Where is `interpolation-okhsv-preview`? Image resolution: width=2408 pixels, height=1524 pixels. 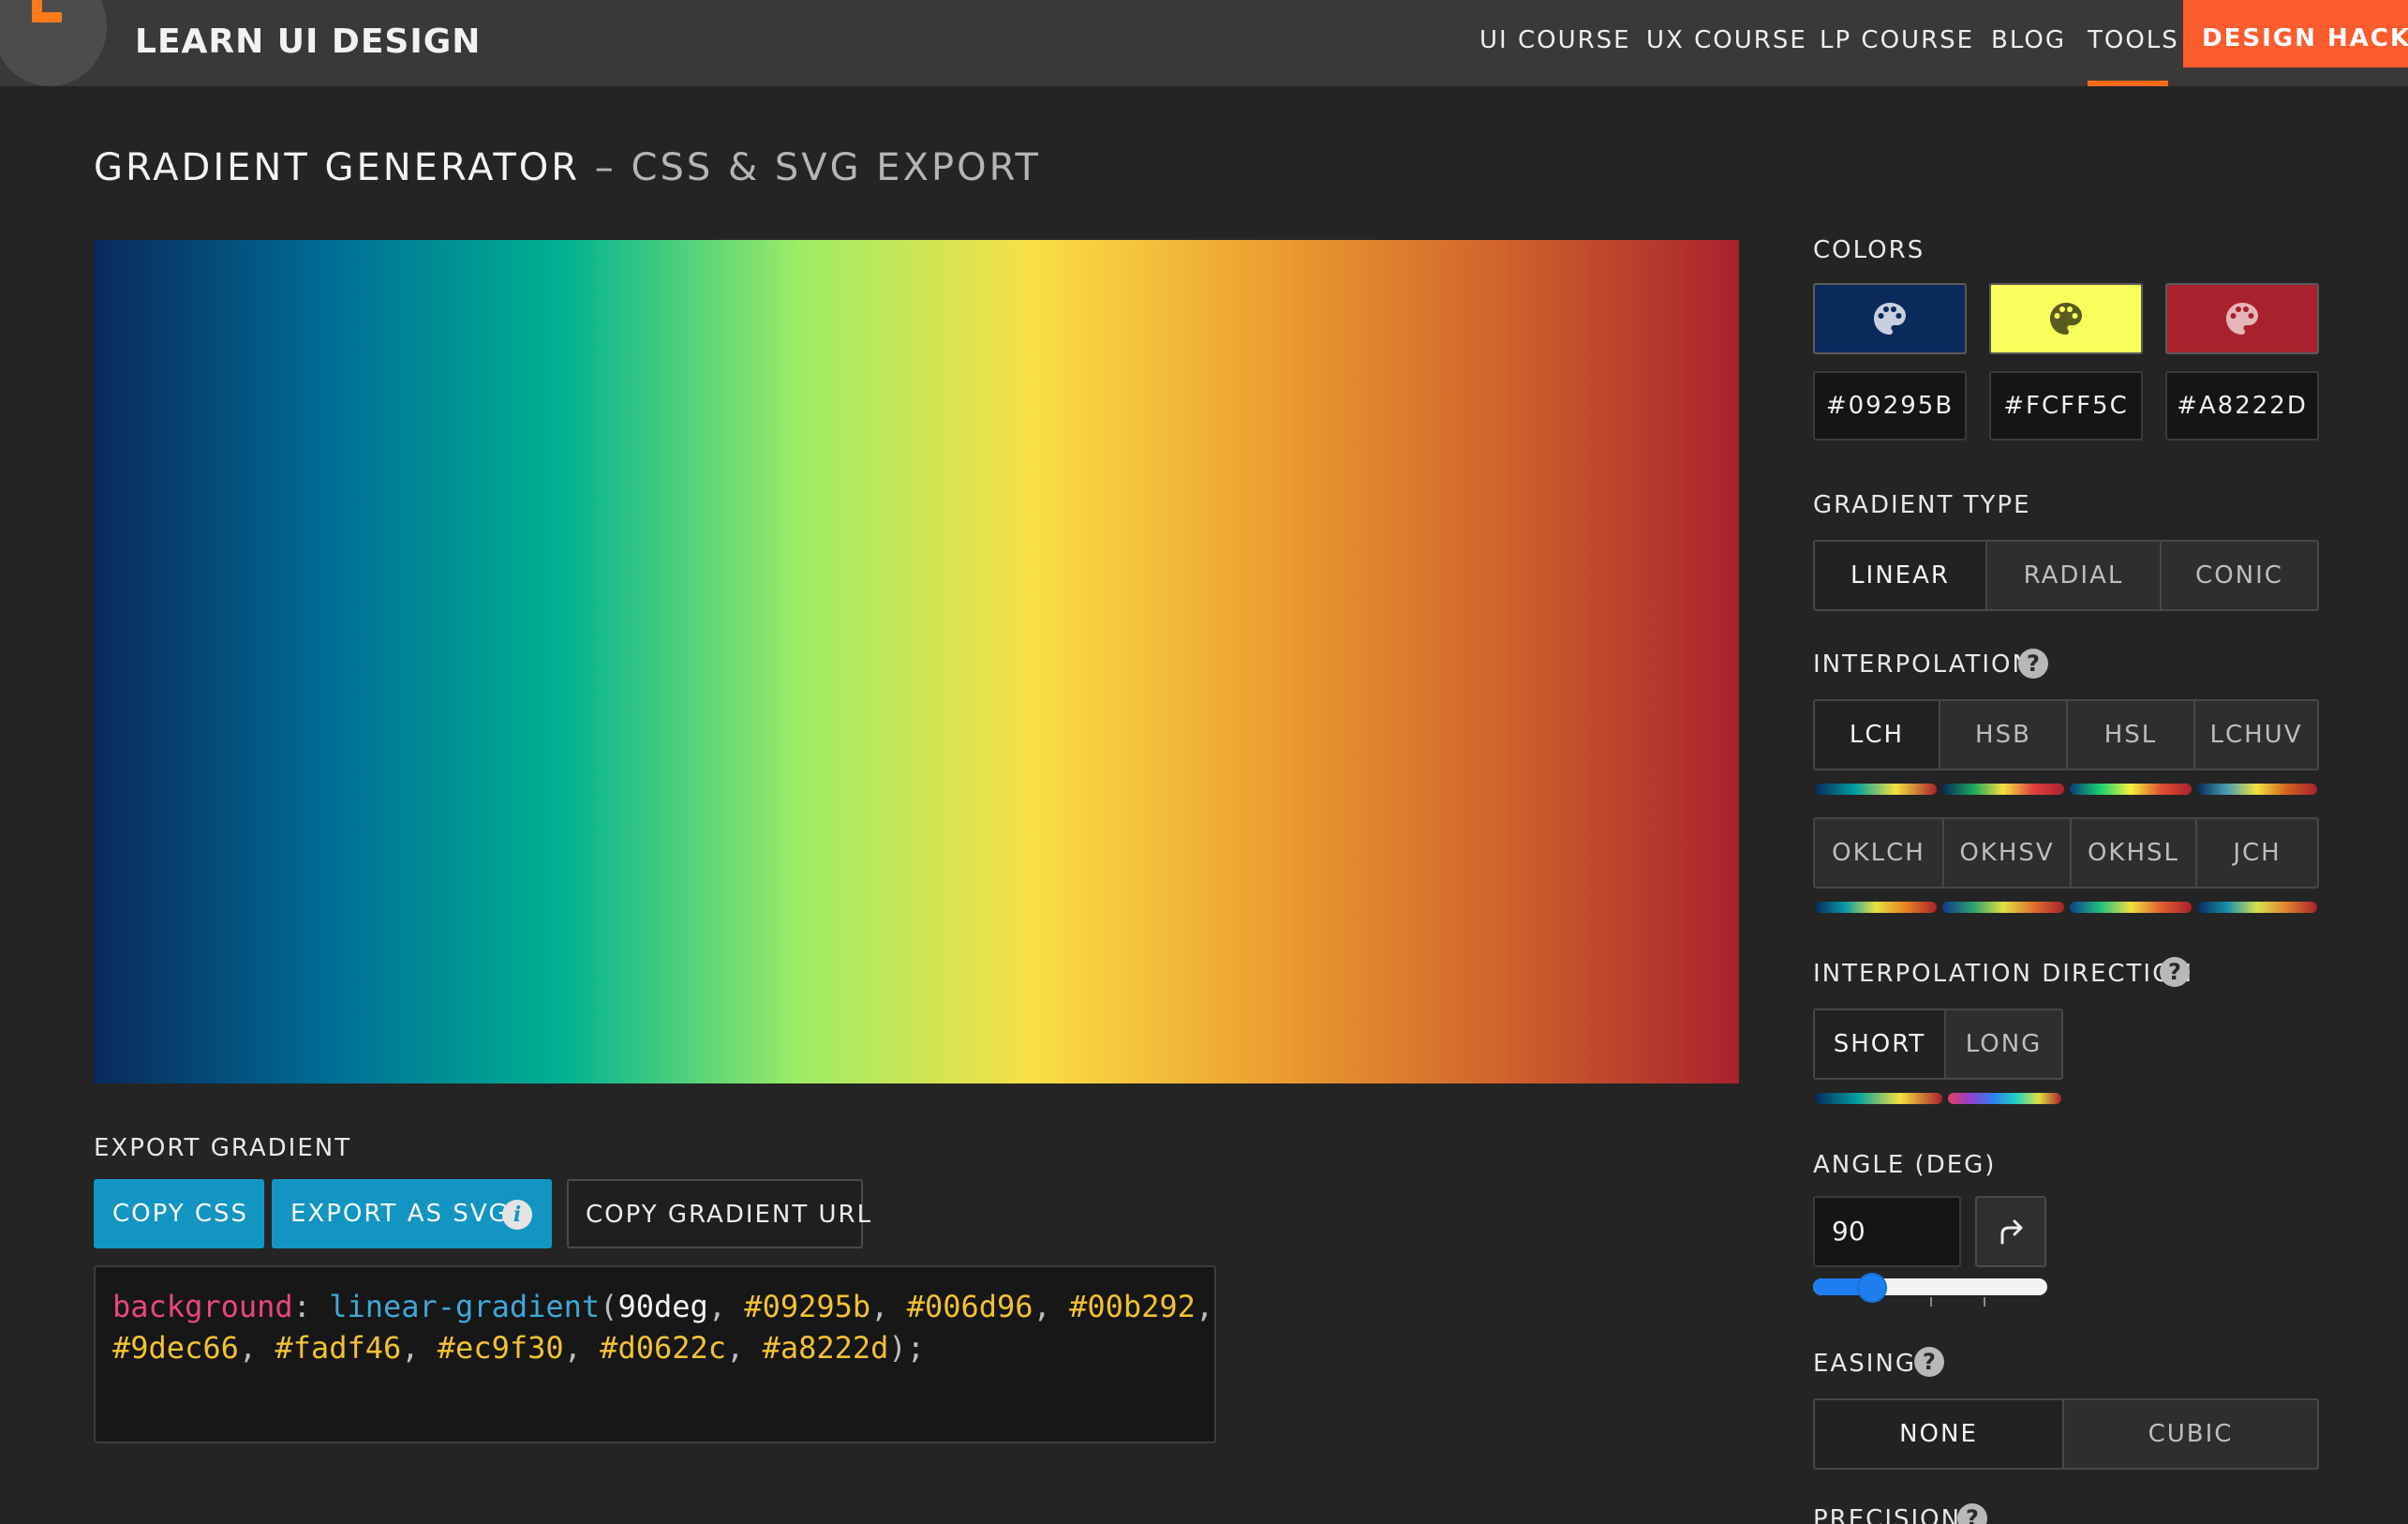 interpolation-okhsv-preview is located at coordinates (2003, 908).